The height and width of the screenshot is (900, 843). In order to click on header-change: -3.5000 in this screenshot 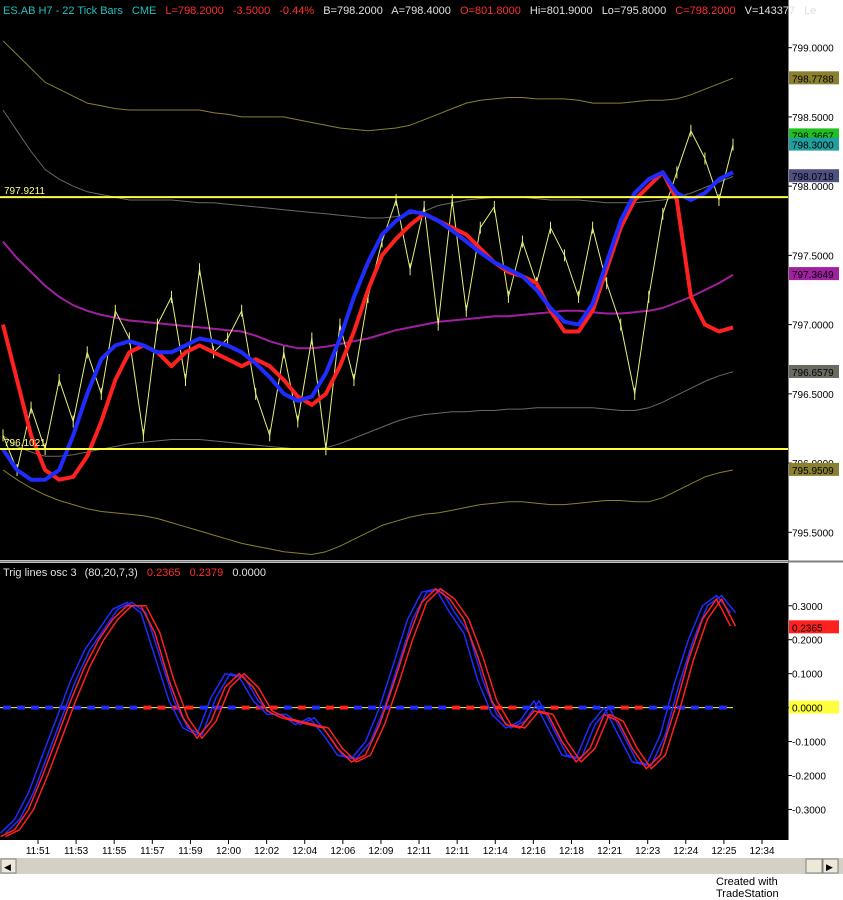, I will do `click(251, 11)`.